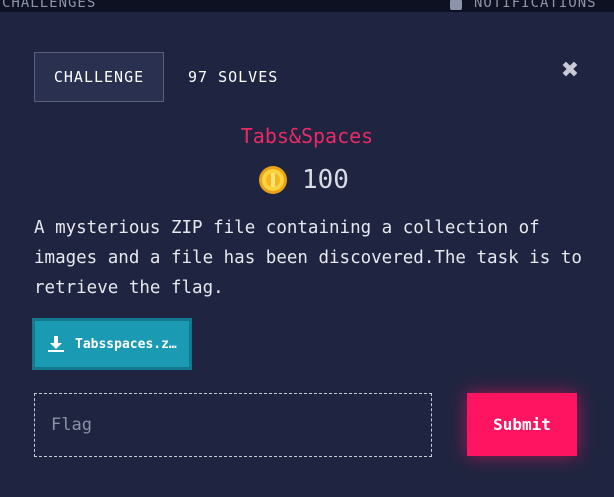  What do you see at coordinates (273, 180) in the screenshot?
I see `coin-icon` at bounding box center [273, 180].